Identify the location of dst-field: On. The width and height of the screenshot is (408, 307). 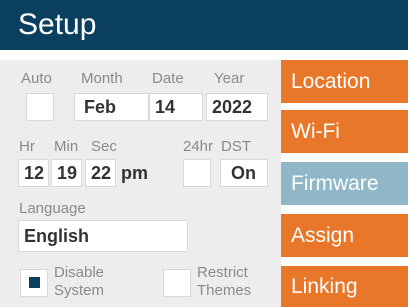
(244, 173).